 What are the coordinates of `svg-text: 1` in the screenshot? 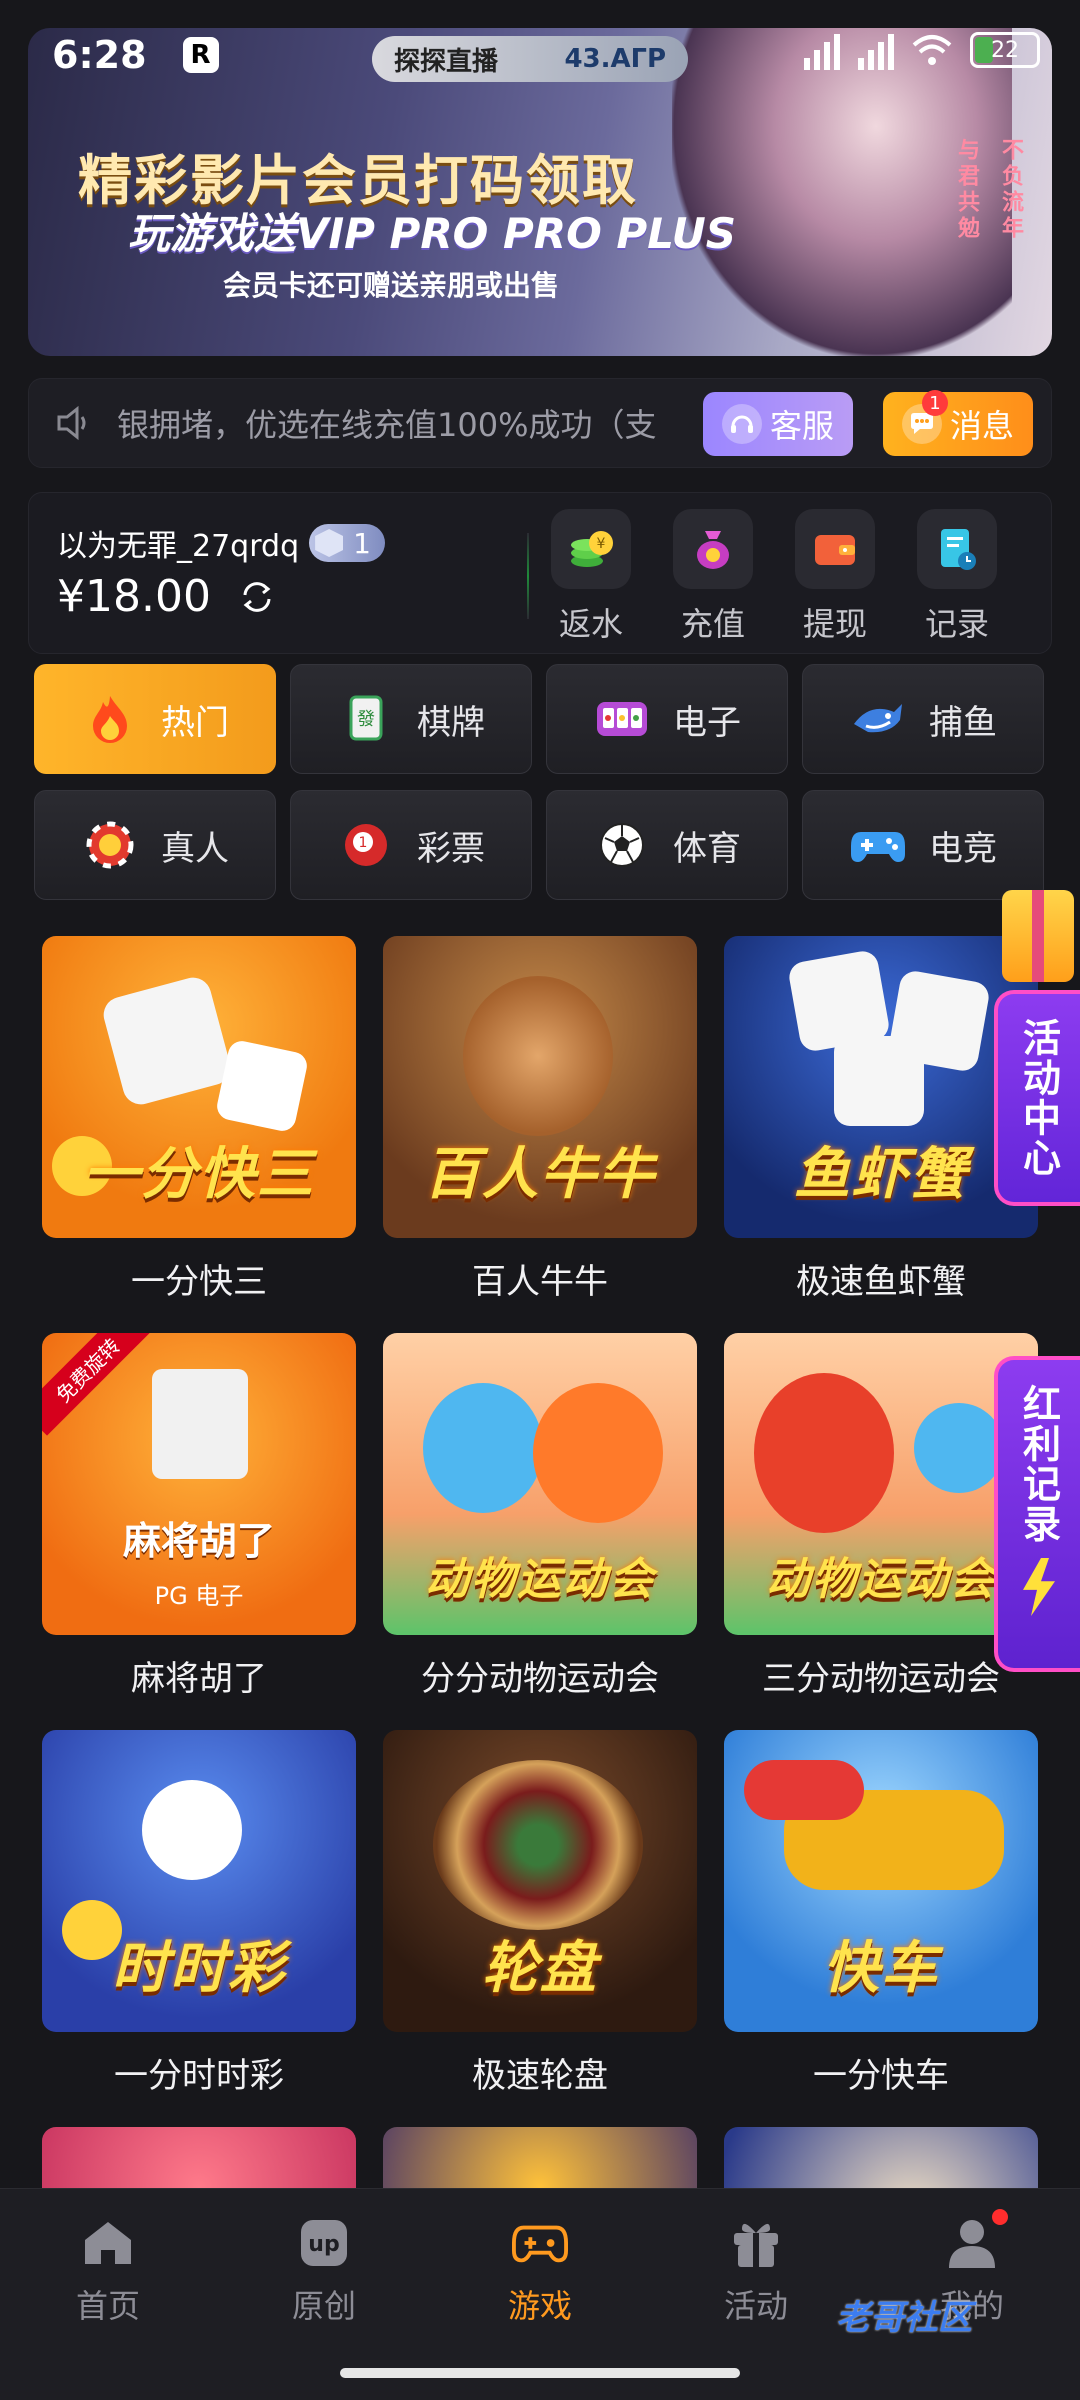 It's located at (363, 843).